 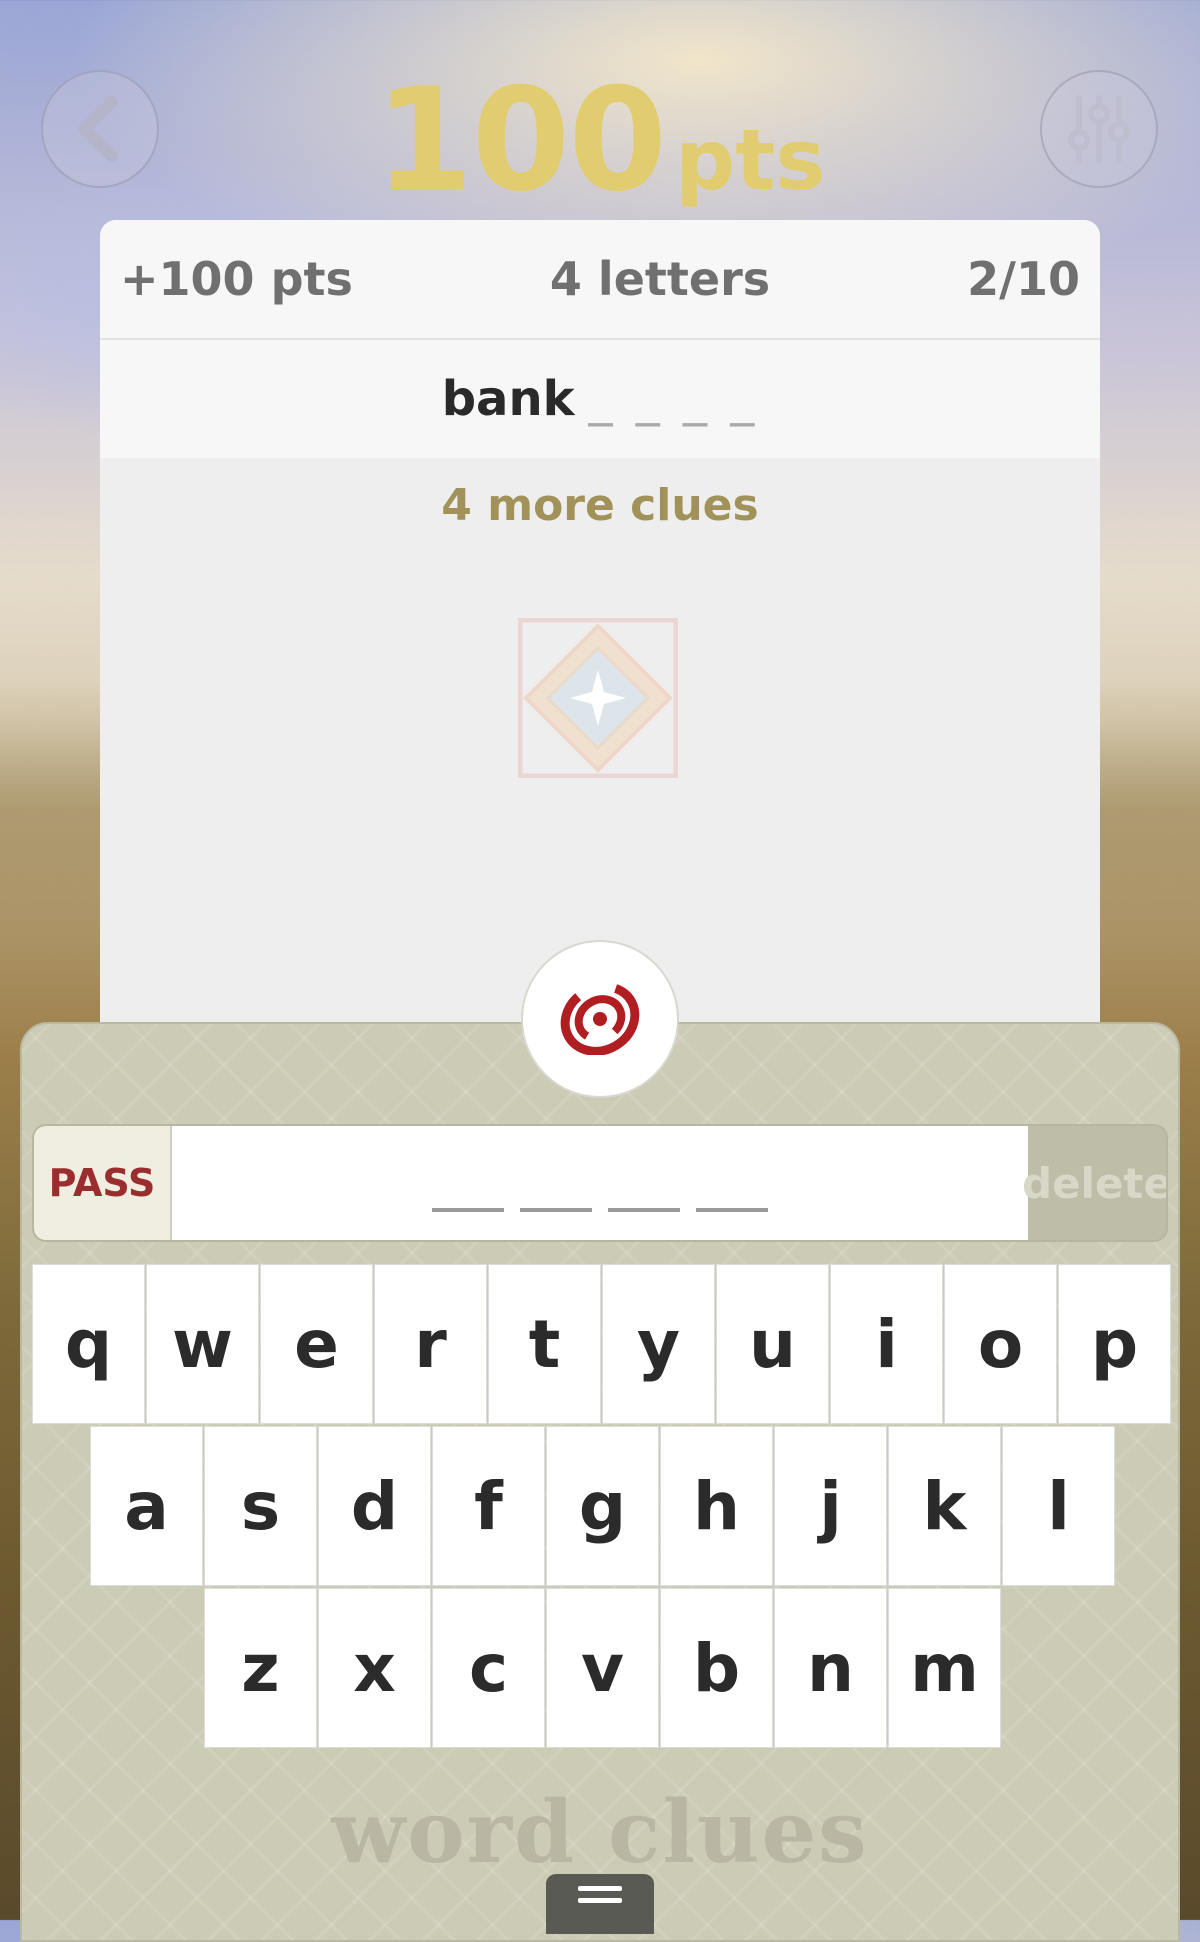 What do you see at coordinates (830, 1506) in the screenshot?
I see `key-j: j` at bounding box center [830, 1506].